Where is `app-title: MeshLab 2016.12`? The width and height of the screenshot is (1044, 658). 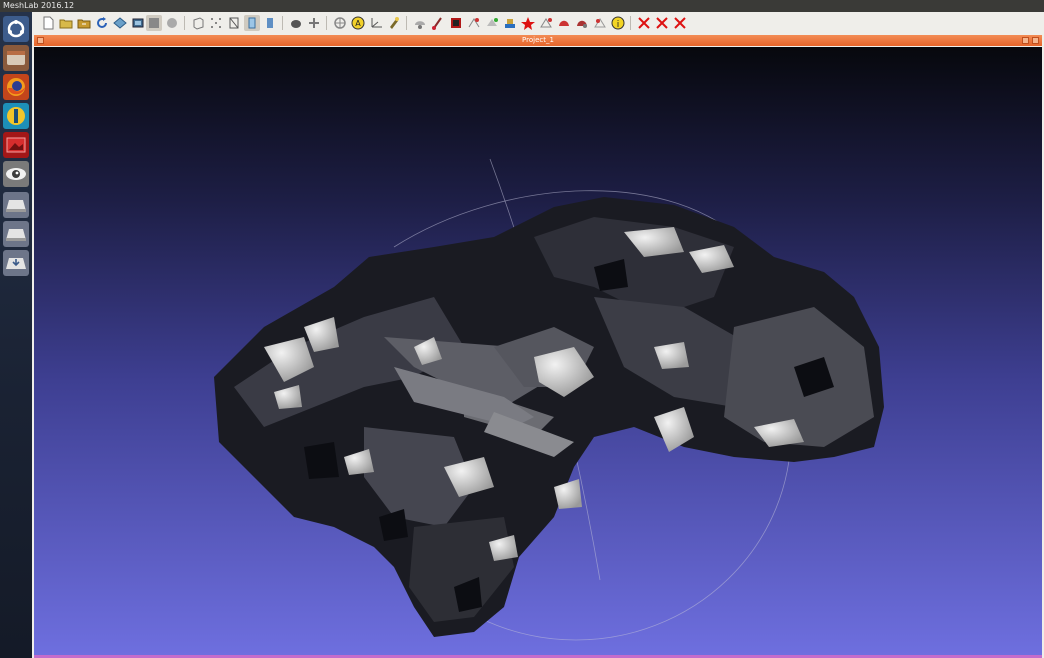
app-title: MeshLab 2016.12 is located at coordinates (39, 5).